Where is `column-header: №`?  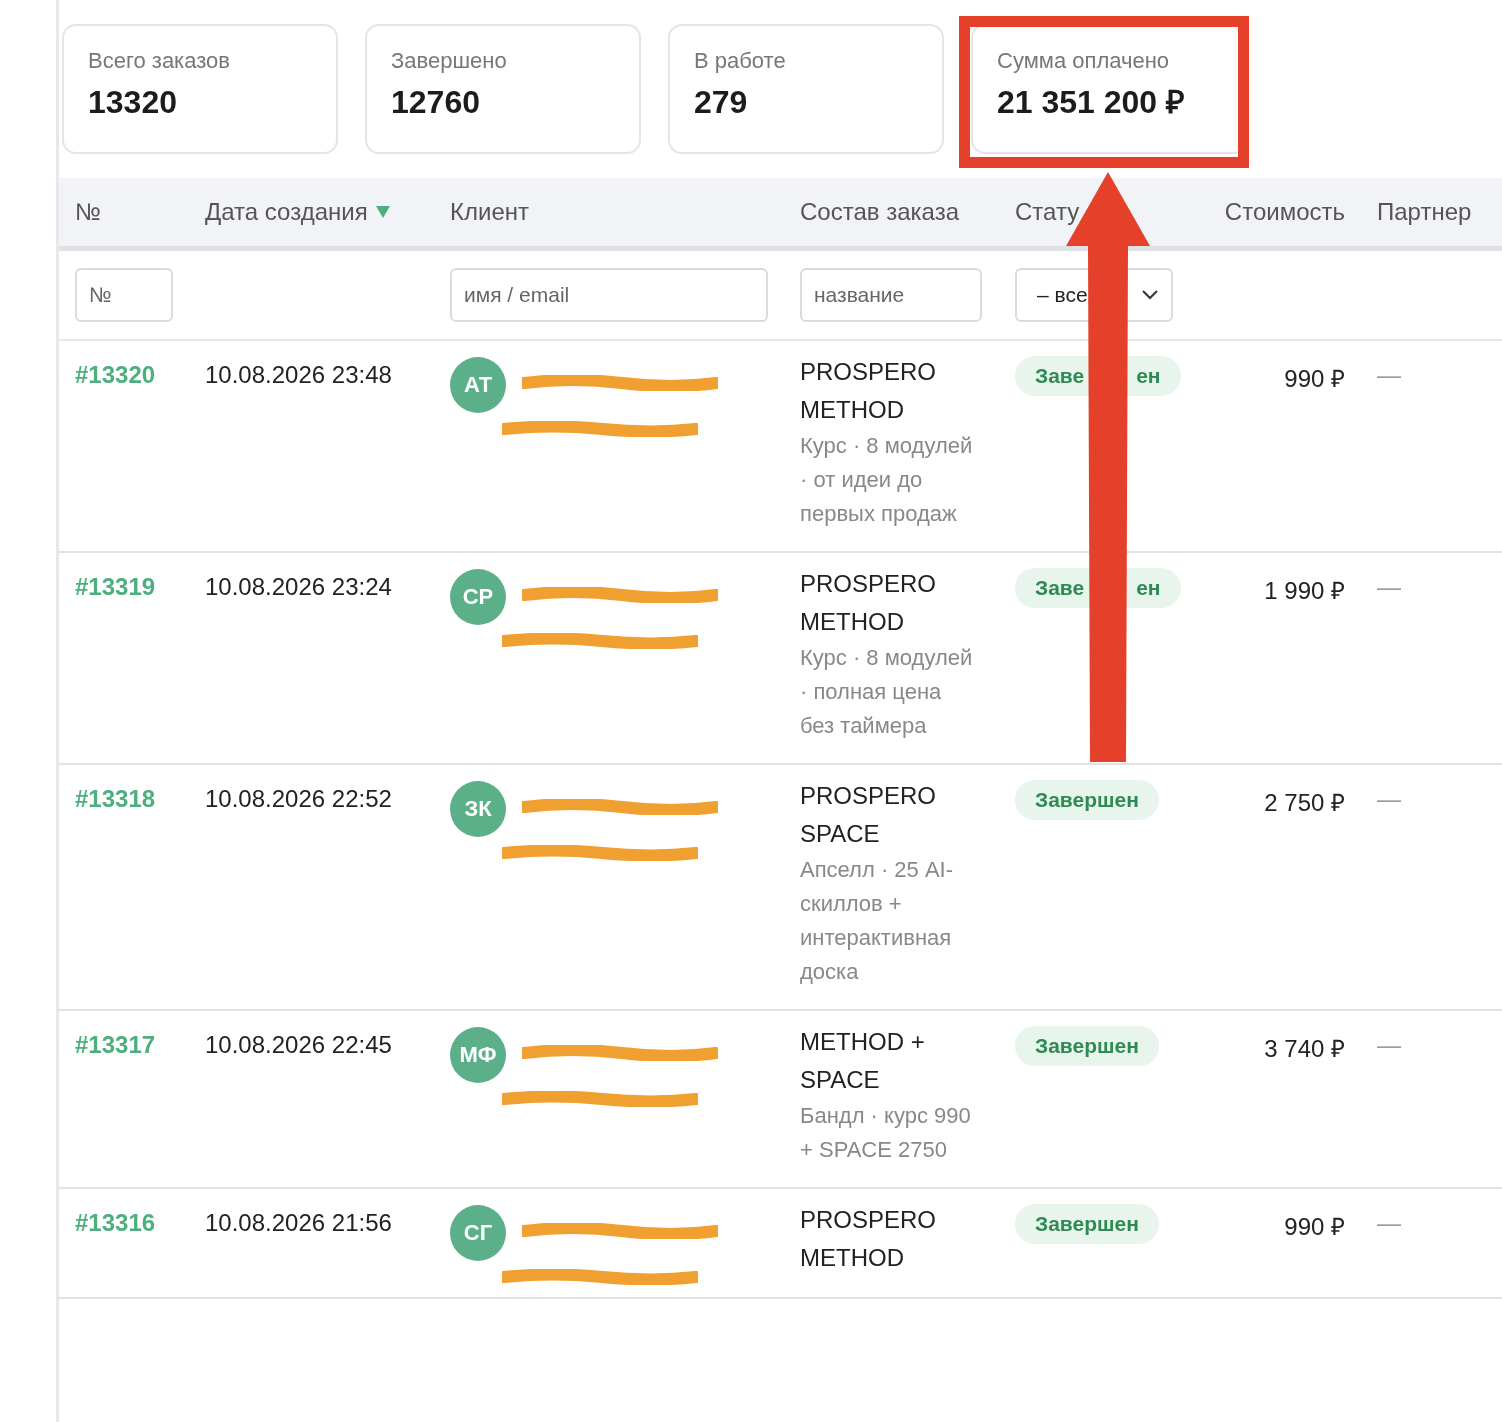
column-header: № is located at coordinates (88, 212).